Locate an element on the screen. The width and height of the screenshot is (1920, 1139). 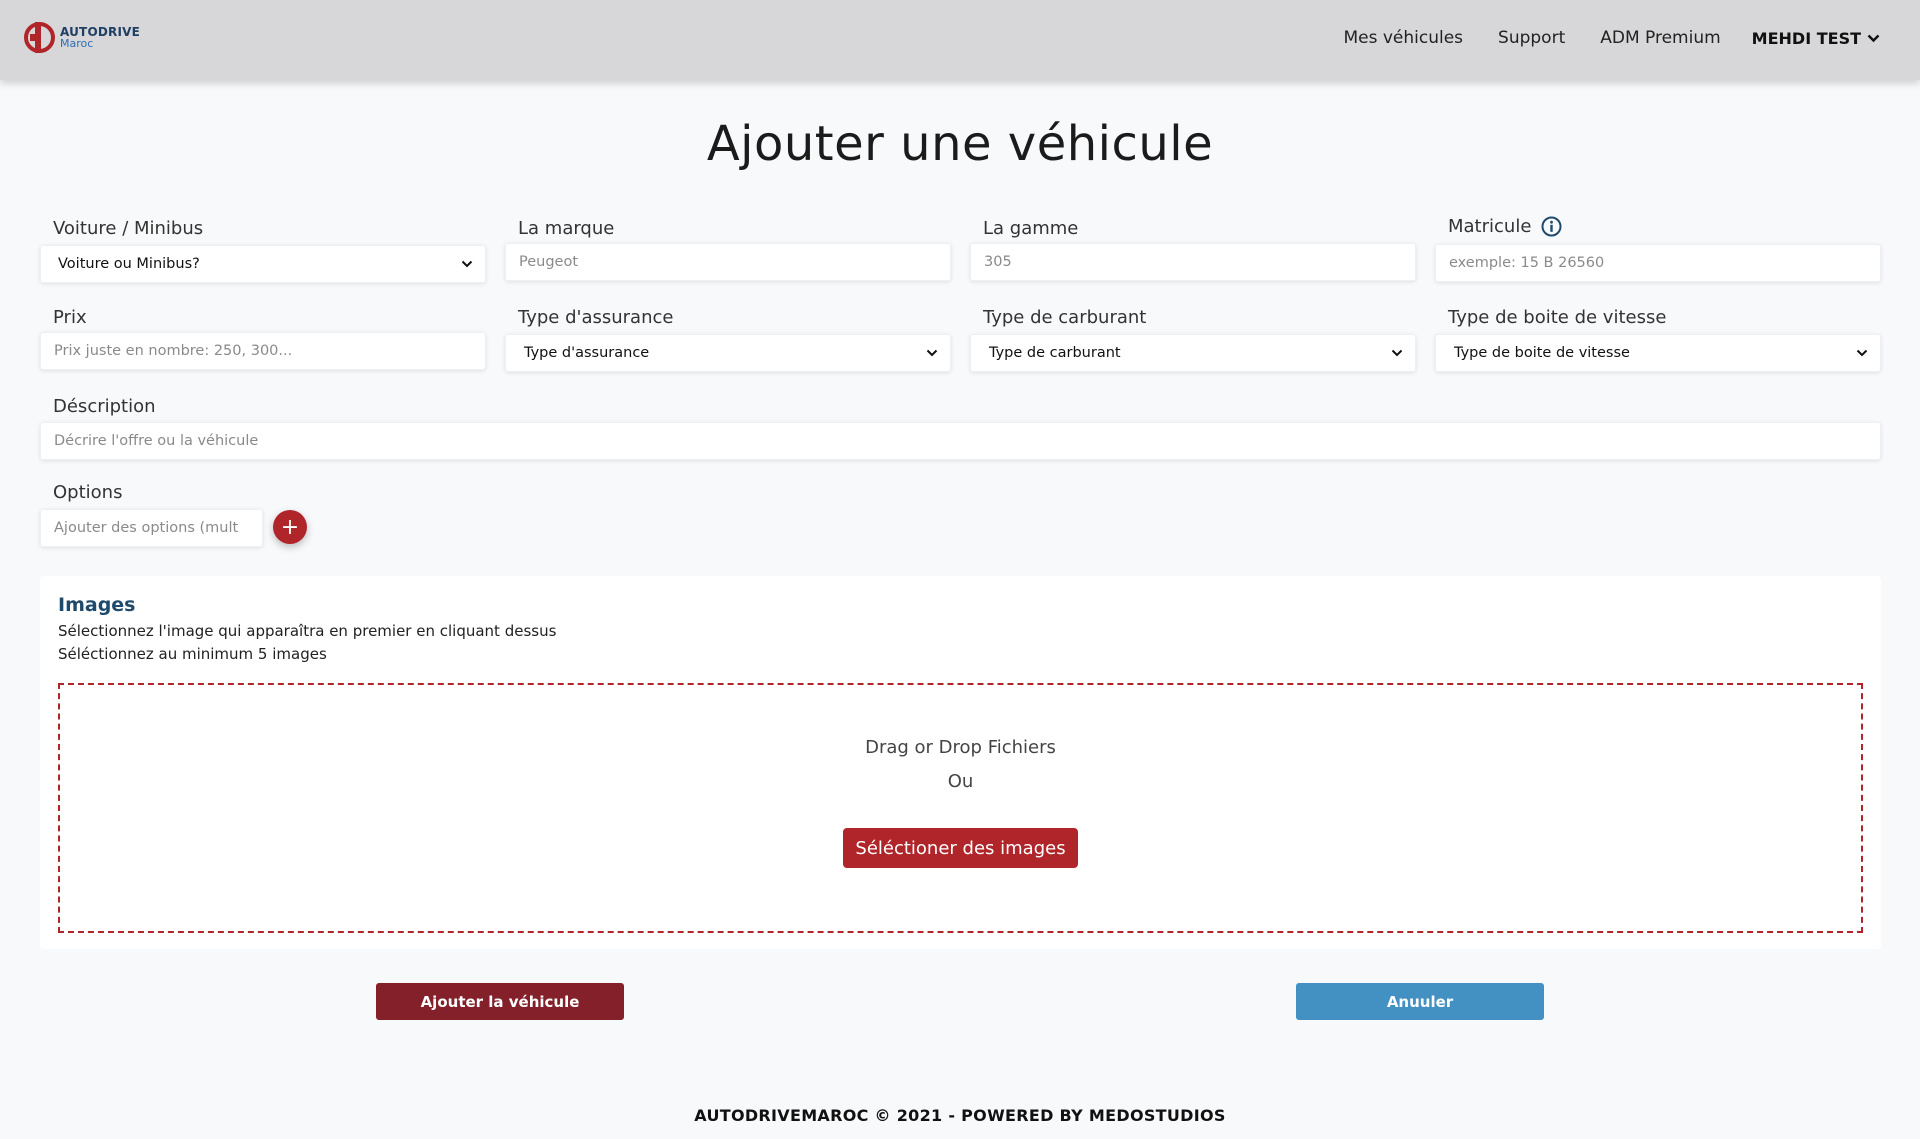
plus-icon: + is located at coordinates (290, 527).